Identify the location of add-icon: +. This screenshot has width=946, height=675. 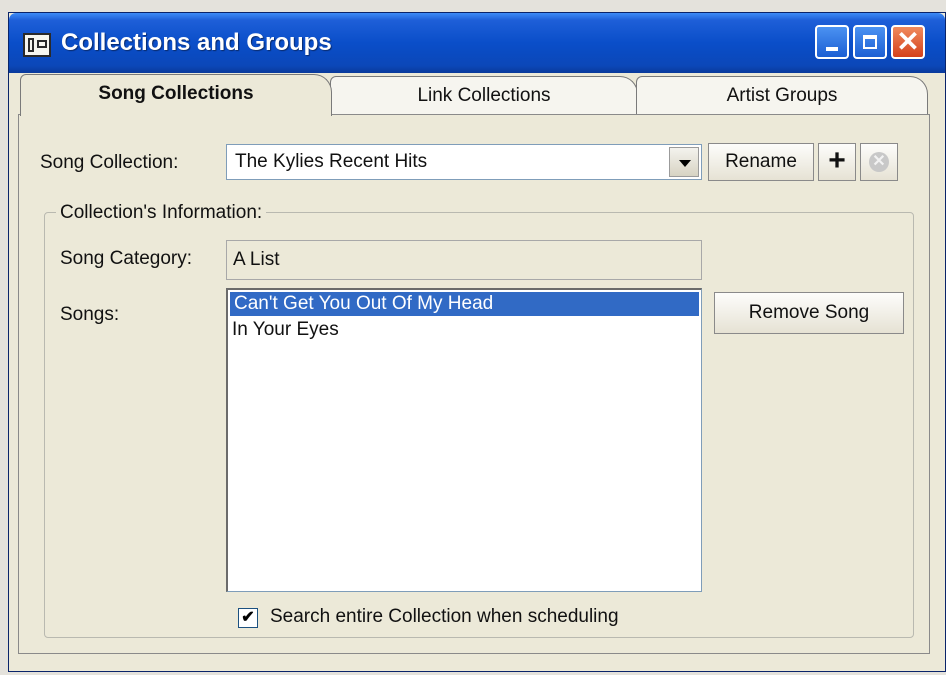
(837, 160).